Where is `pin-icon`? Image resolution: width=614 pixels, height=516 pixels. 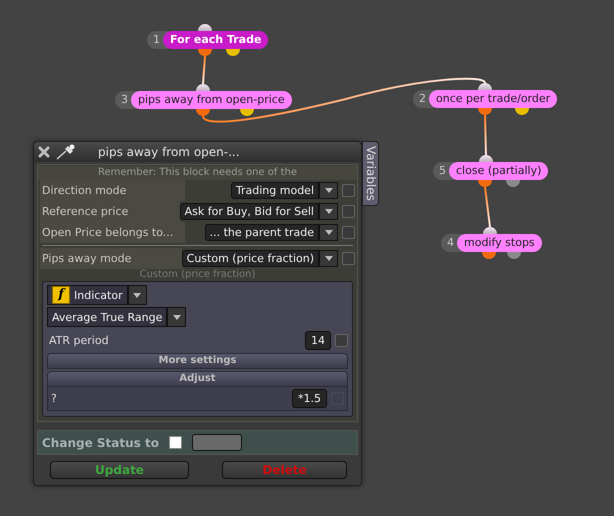
pin-icon is located at coordinates (66, 152).